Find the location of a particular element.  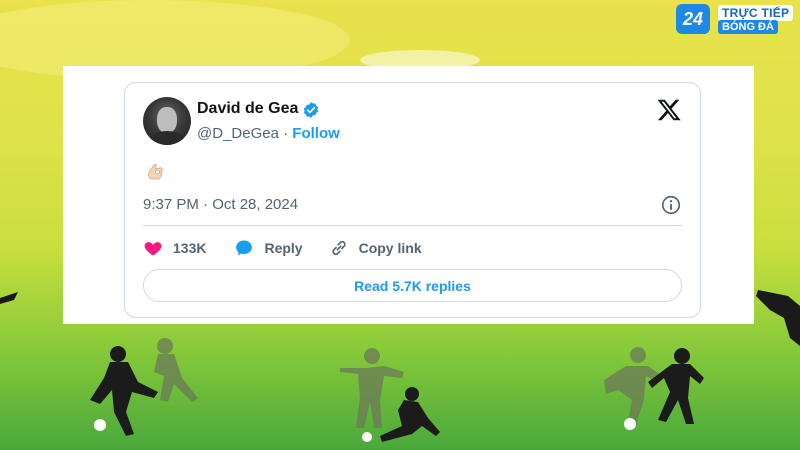

reply-label: Reply is located at coordinates (283, 248).